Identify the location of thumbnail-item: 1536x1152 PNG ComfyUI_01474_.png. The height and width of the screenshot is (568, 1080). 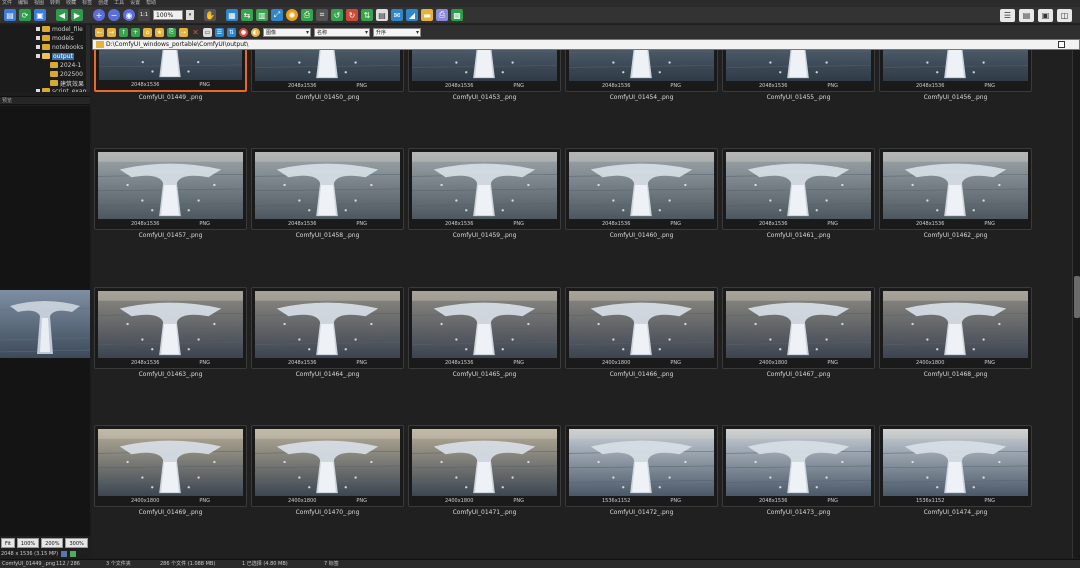
(955, 491).